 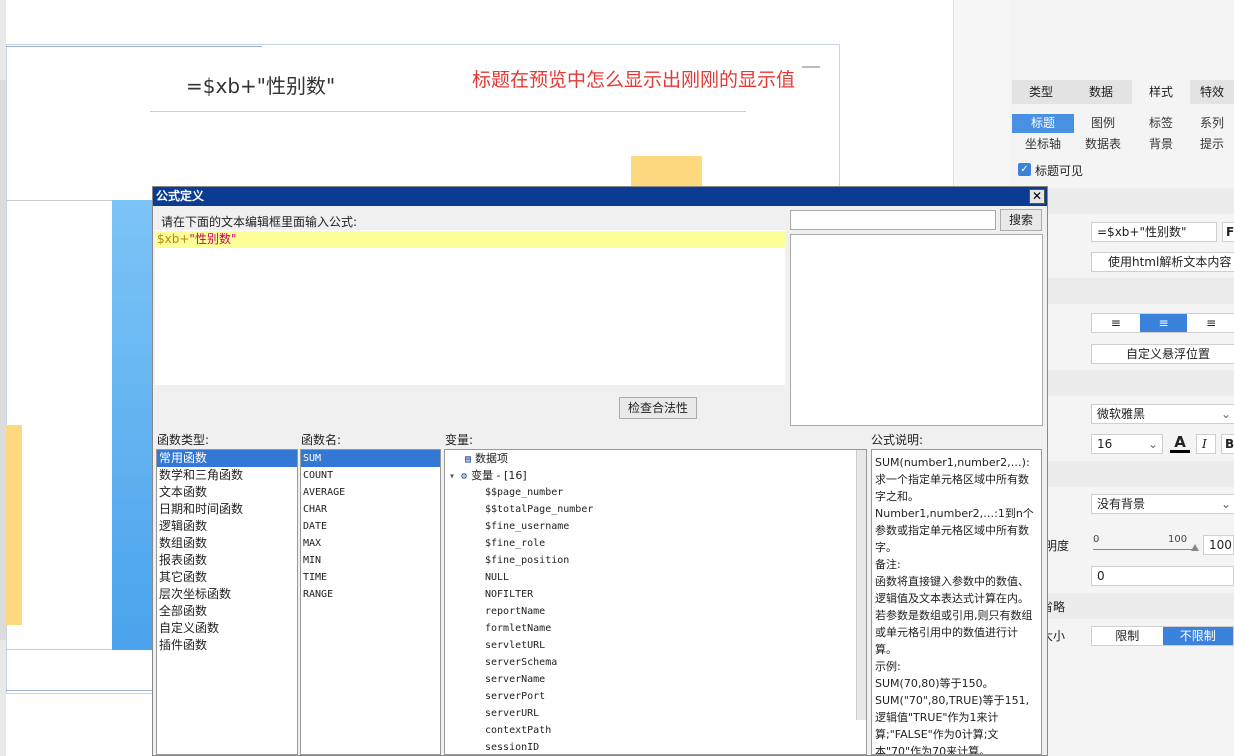 I want to click on func-type-item: 逻辑函数, so click(x=227, y=526).